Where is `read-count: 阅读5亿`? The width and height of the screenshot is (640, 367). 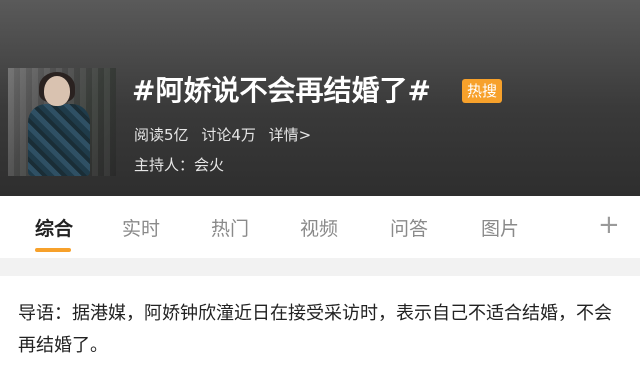
read-count: 阅读5亿 is located at coordinates (161, 135).